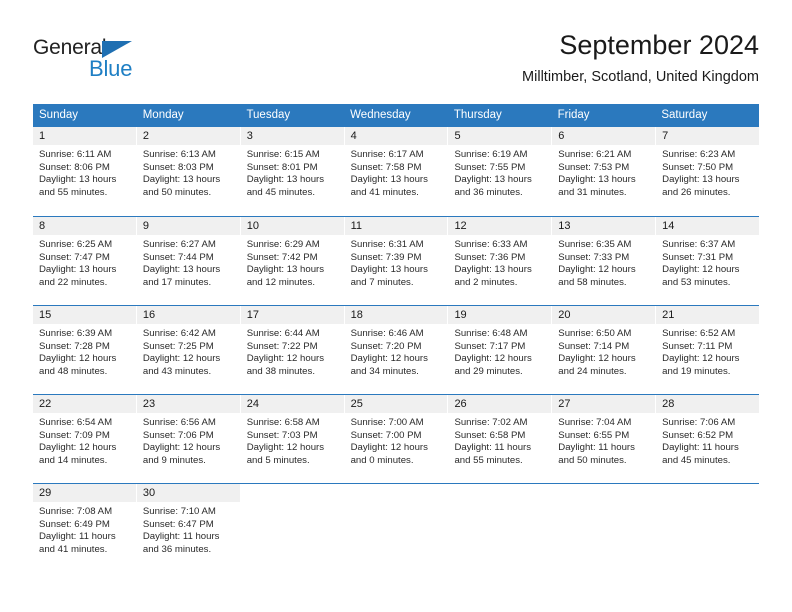 The width and height of the screenshot is (792, 612). What do you see at coordinates (491, 244) in the screenshot?
I see `sunrise-text: Sunrise: 6:33 AM` at bounding box center [491, 244].